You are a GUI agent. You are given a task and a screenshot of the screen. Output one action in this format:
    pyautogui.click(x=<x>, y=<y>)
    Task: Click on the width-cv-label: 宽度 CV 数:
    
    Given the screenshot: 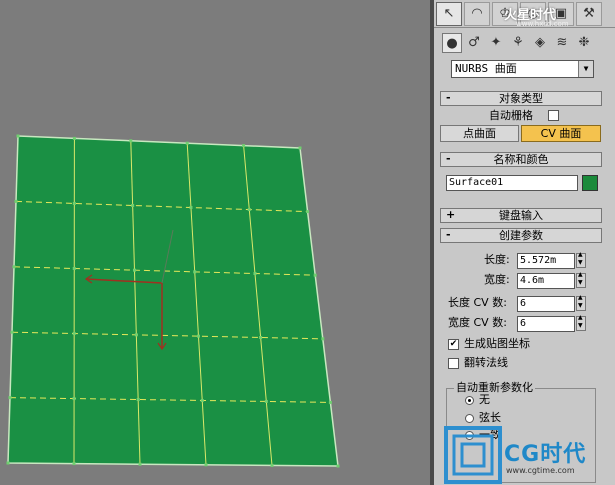 What is the action you would take?
    pyautogui.click(x=477, y=322)
    